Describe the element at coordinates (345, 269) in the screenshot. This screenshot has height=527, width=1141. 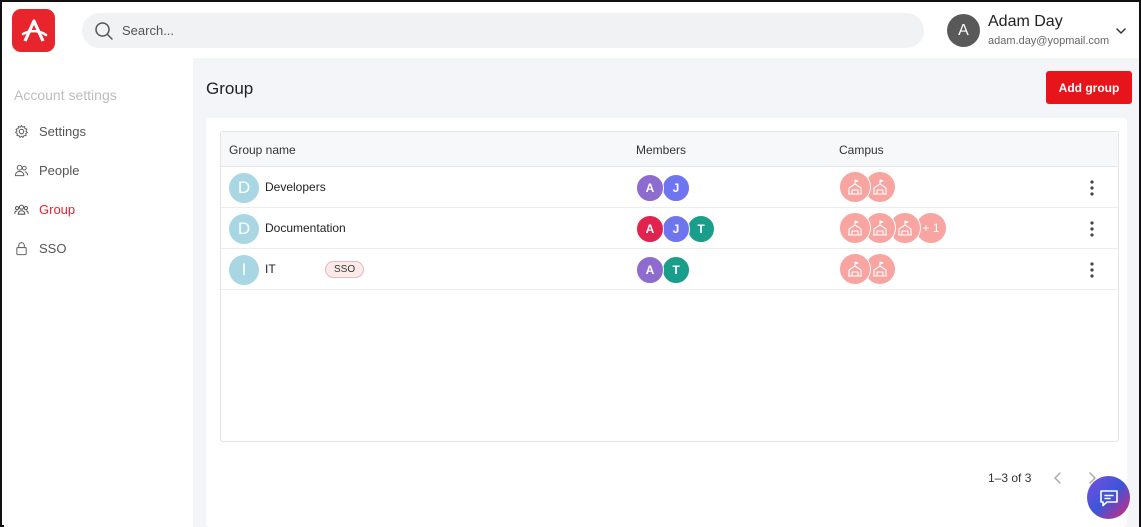
I see `sso-badge: SSO` at that location.